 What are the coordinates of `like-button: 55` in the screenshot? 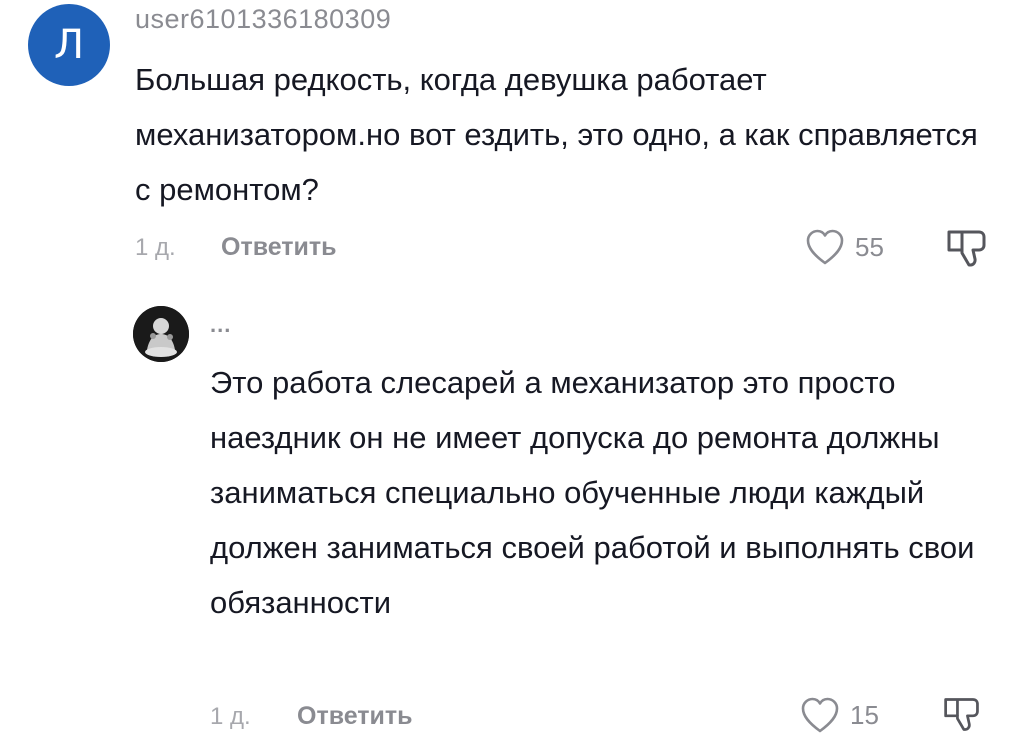 It's located at (844, 247).